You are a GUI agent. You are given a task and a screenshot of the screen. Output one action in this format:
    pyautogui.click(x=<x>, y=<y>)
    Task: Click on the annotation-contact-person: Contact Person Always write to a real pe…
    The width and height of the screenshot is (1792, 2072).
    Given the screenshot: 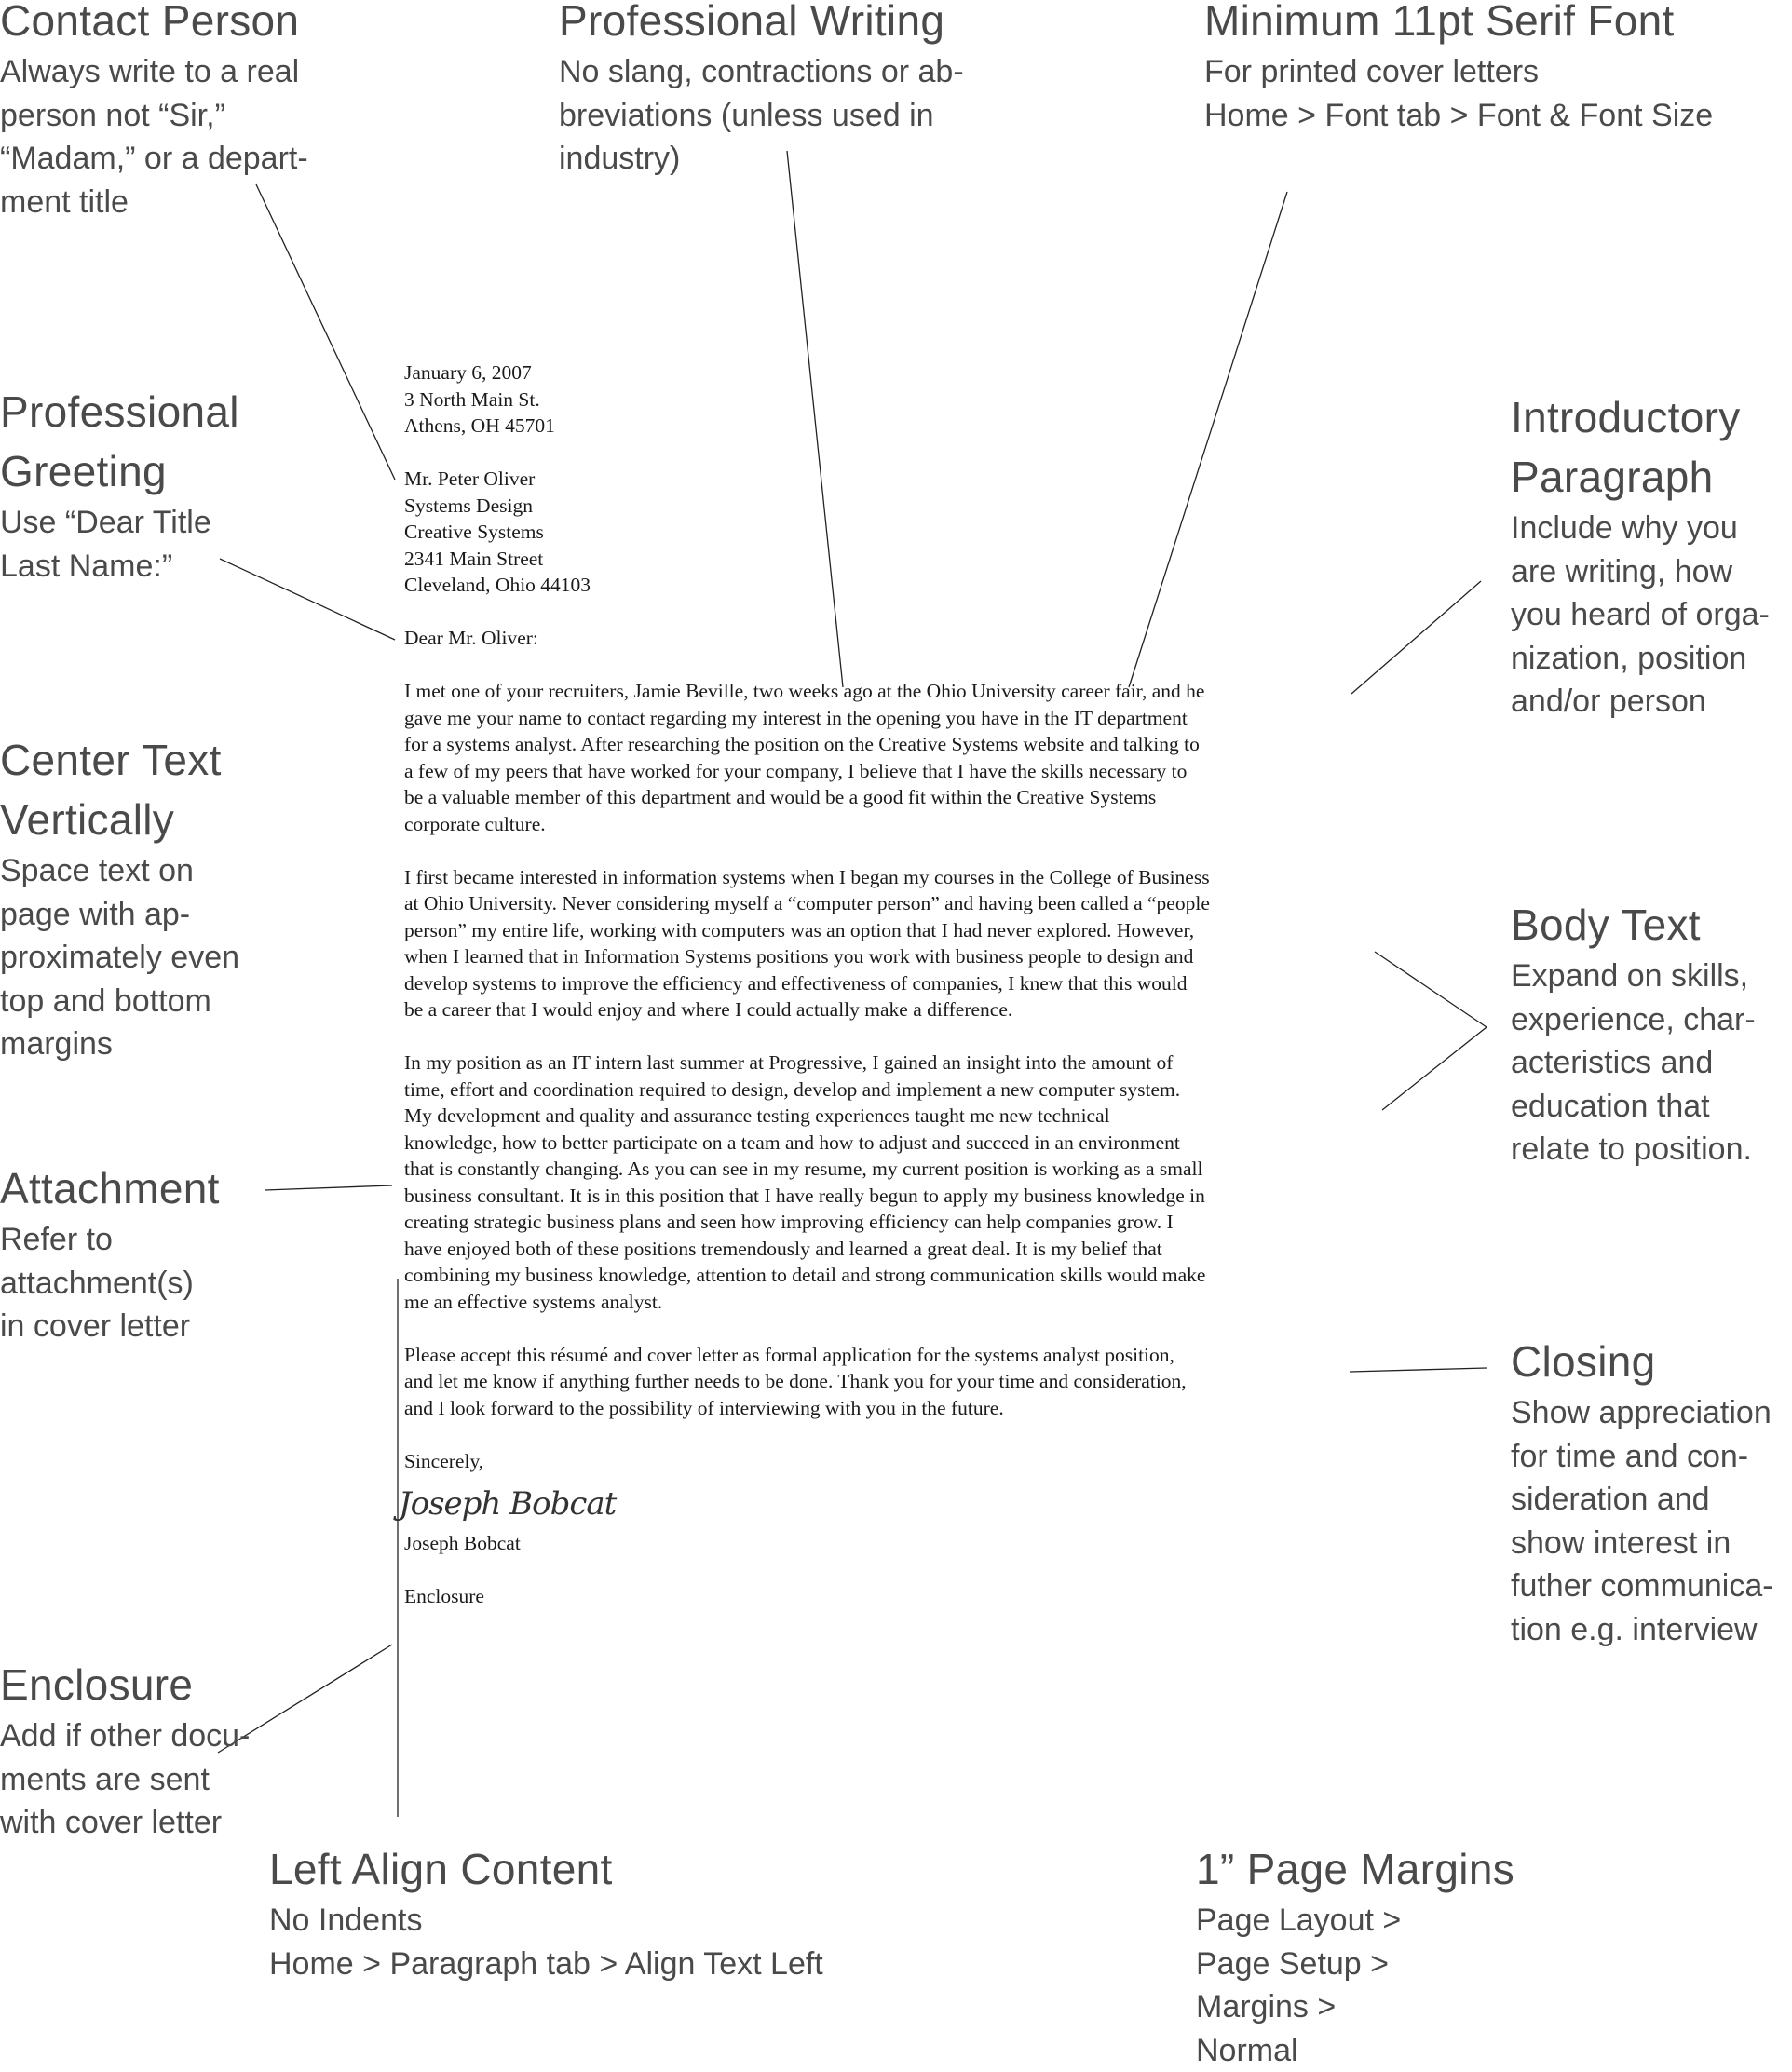 What is the action you would take?
    pyautogui.click(x=154, y=111)
    